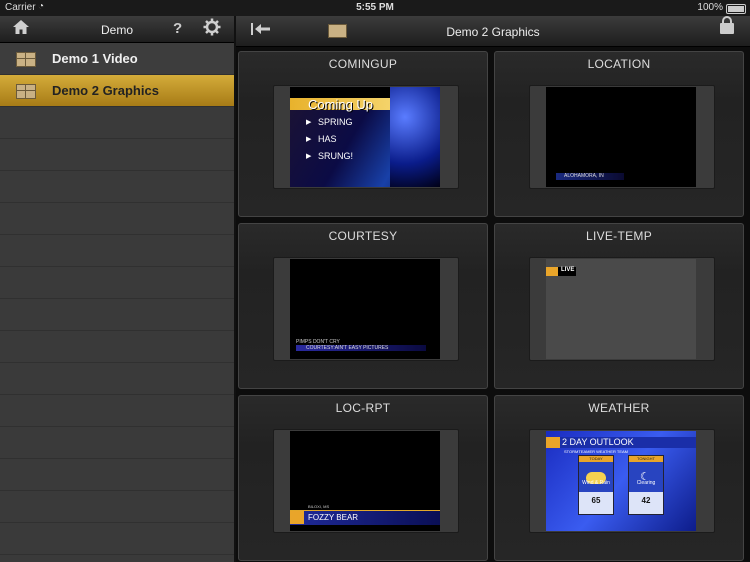 The height and width of the screenshot is (562, 750). I want to click on tile-location: LOCATION ALOHAMORA, IN, so click(619, 134).